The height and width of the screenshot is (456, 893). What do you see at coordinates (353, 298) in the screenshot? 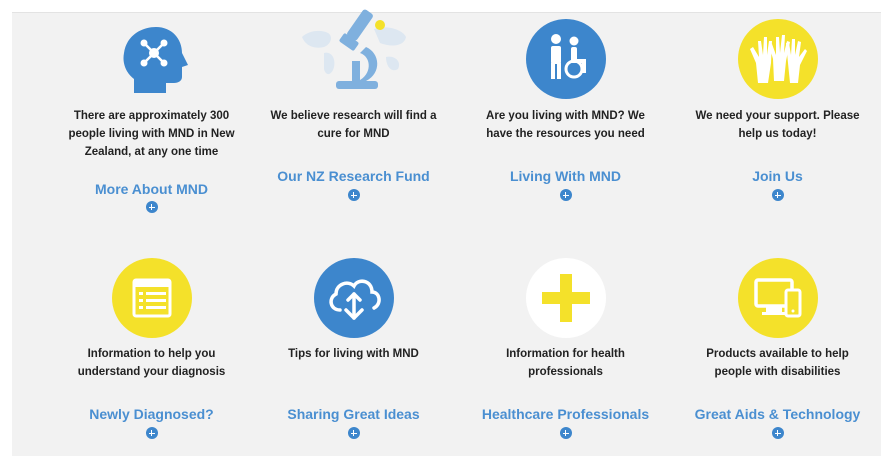
I see `cloud-upload-icon` at bounding box center [353, 298].